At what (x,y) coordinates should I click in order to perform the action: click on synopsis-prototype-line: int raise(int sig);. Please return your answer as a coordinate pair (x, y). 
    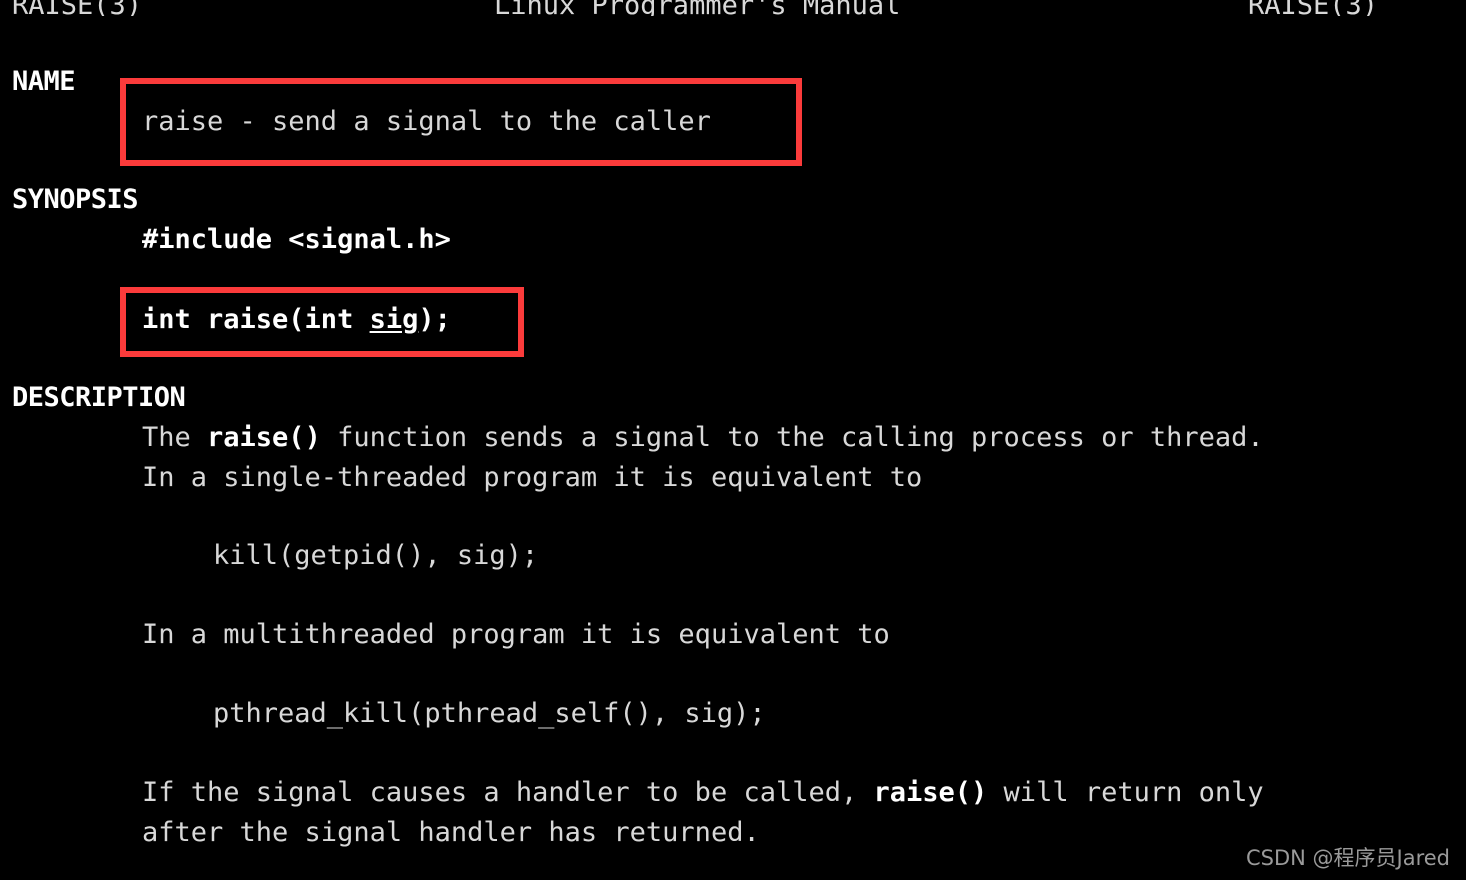
    Looking at the image, I should click on (296, 320).